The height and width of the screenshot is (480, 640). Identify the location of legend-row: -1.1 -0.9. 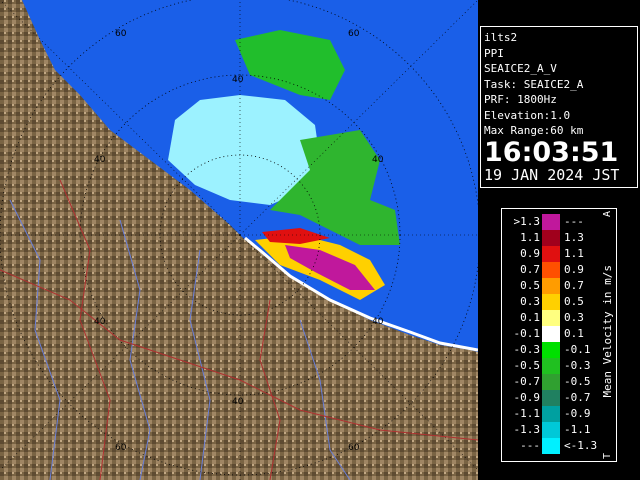
(552, 414).